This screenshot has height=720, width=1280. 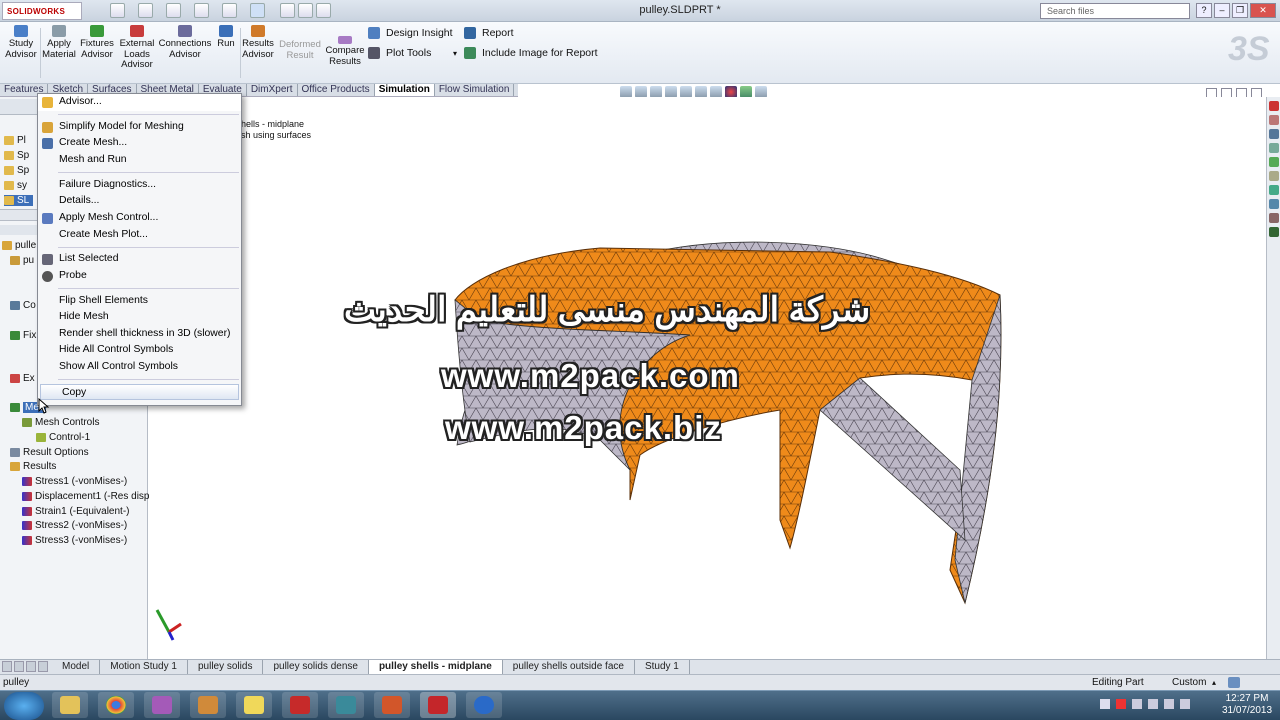 What do you see at coordinates (1115, 11) in the screenshot?
I see `search-input: Search files` at bounding box center [1115, 11].